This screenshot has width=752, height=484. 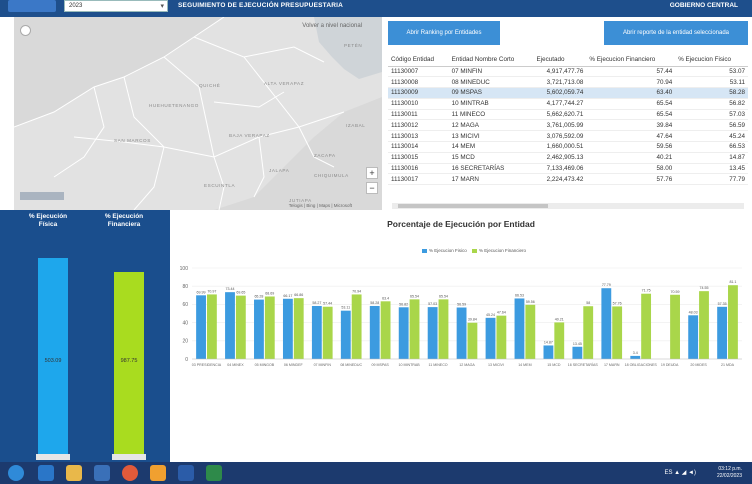 I want to click on table-cell: 39.84, so click(x=631, y=125).